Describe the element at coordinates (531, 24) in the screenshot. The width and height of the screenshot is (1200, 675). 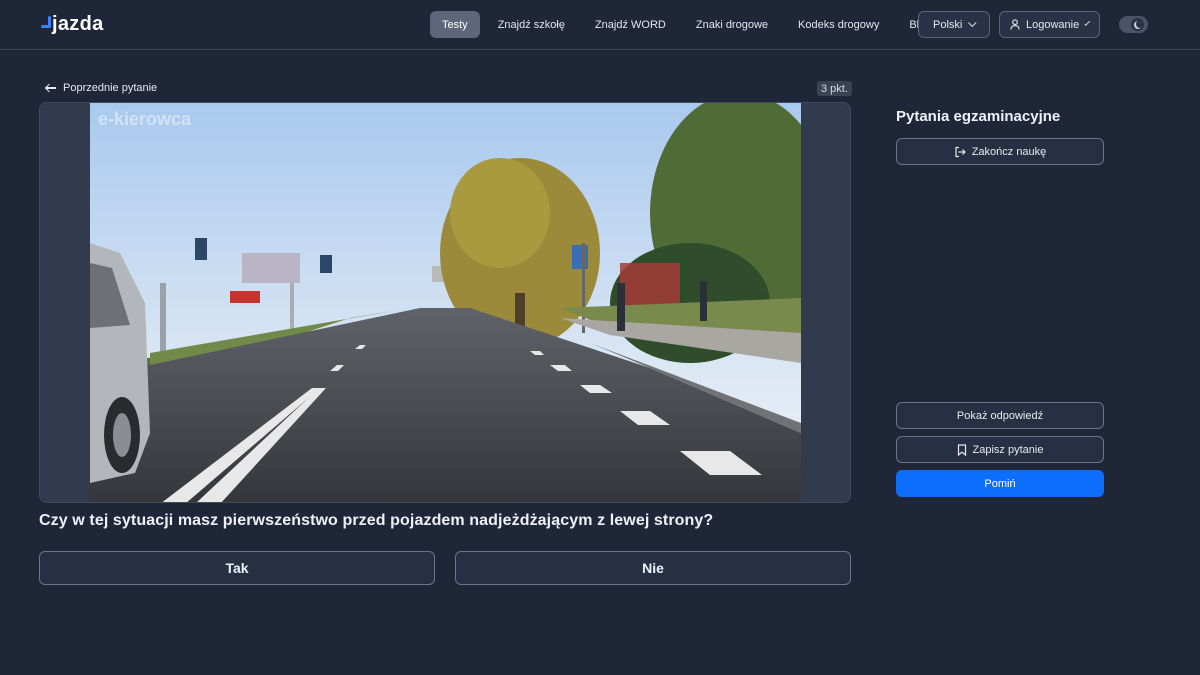
I see `nav-item-find-school: Znajdź szkołę` at that location.